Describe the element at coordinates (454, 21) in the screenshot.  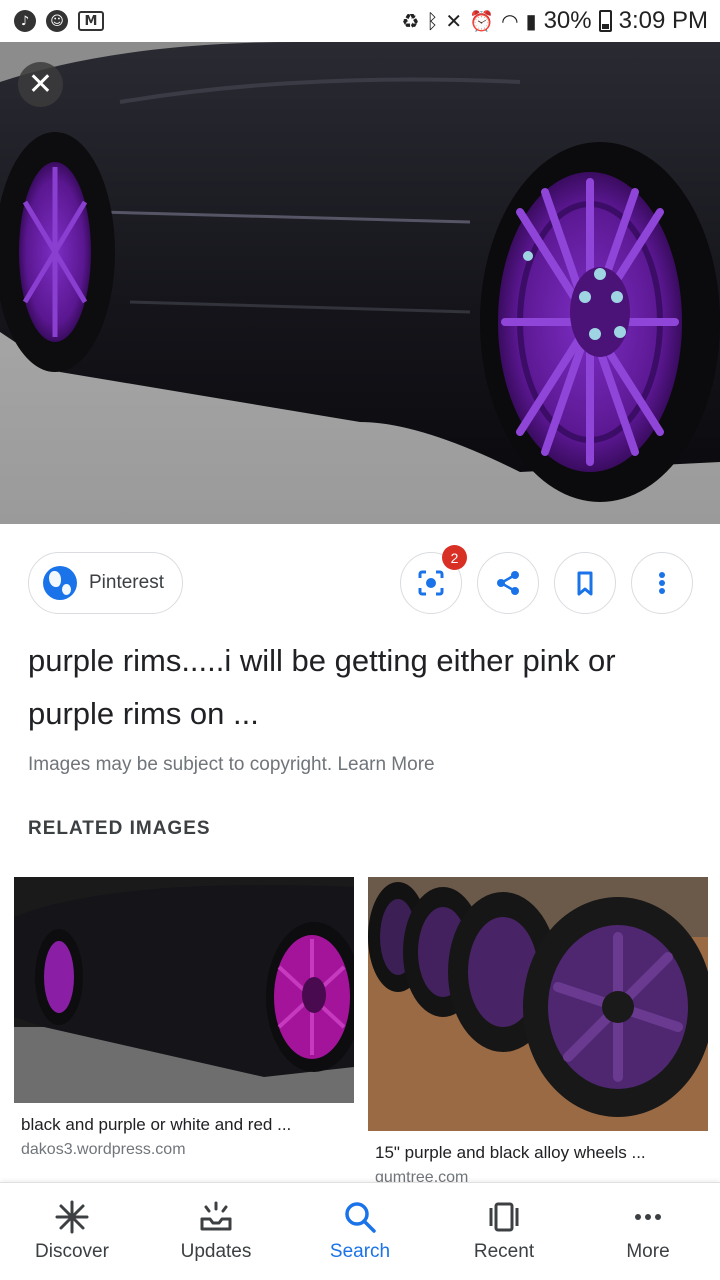
I see `mute-icon: ✕` at that location.